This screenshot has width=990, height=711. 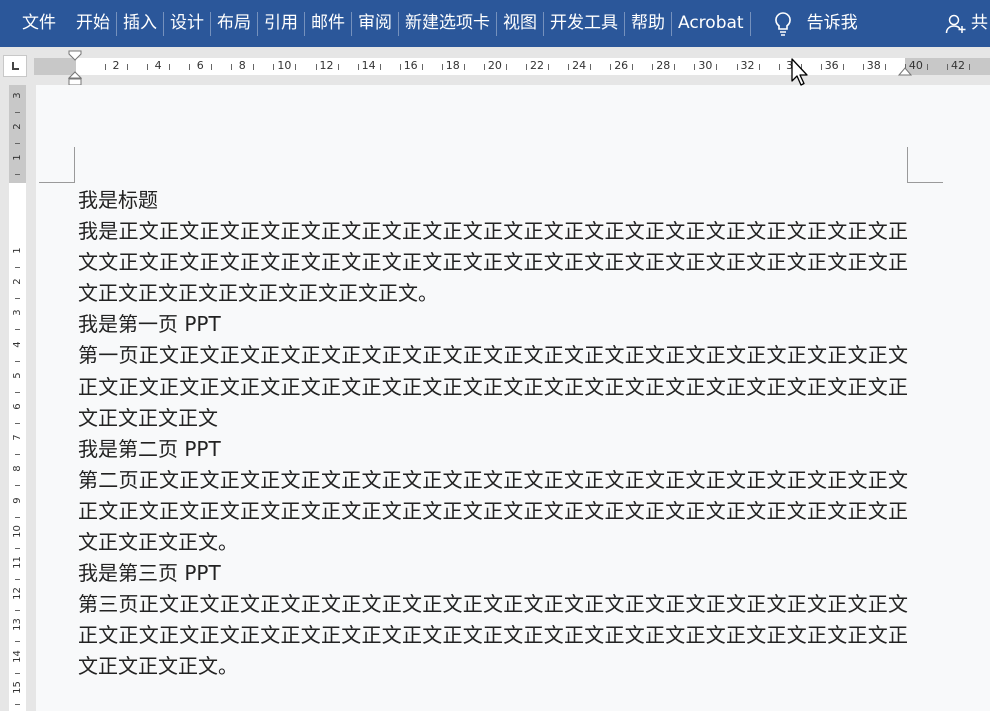 What do you see at coordinates (375, 23) in the screenshot?
I see `tab-review: 审阅` at bounding box center [375, 23].